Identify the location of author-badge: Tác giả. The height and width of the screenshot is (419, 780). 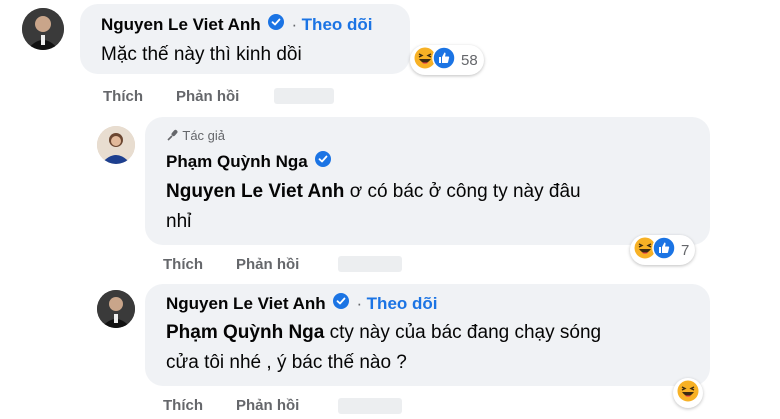
(195, 136).